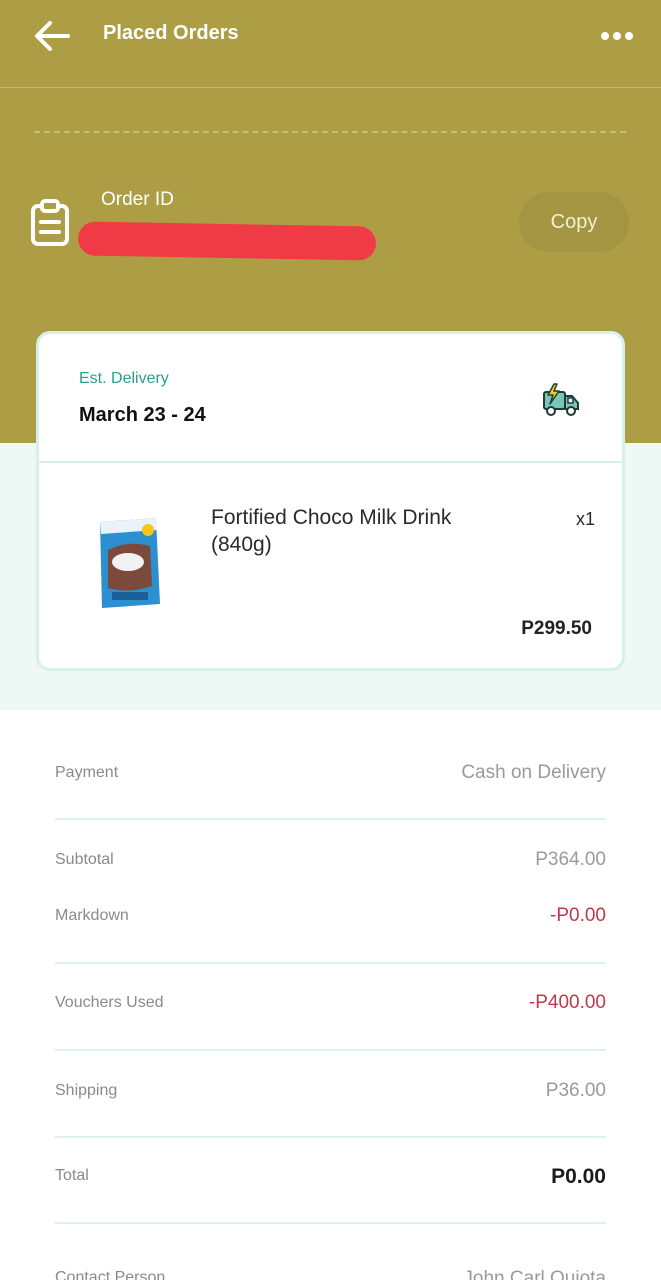  I want to click on subtotal-label: Subtotal, so click(84, 859).